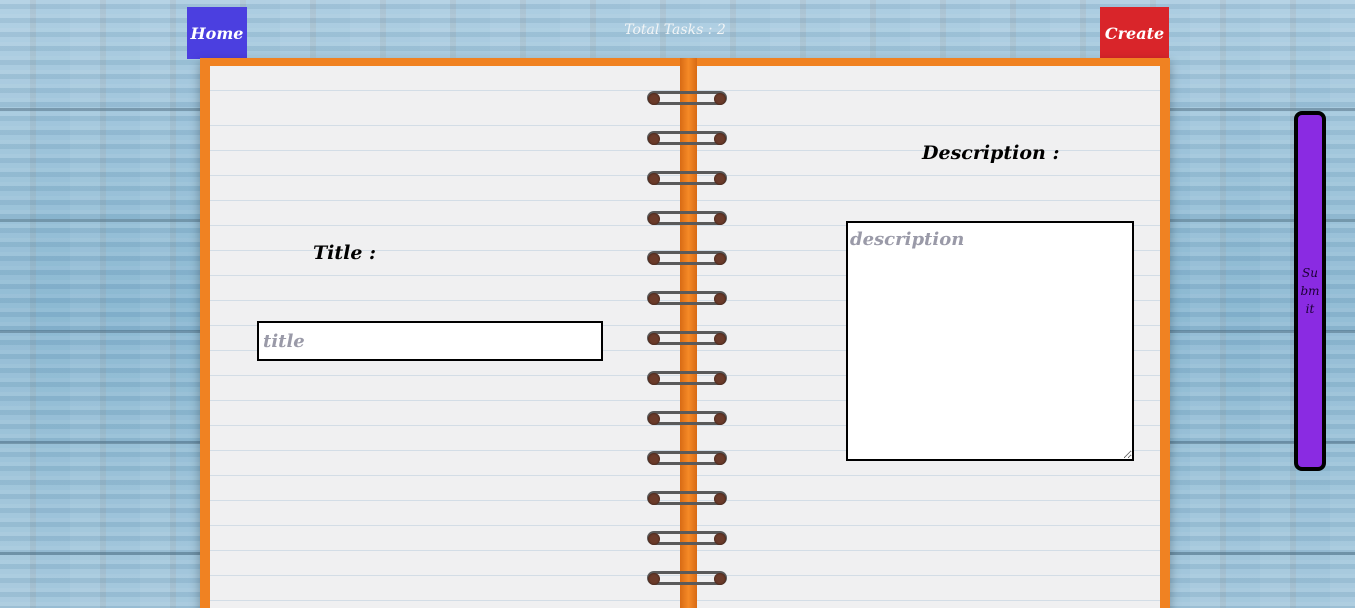 The image size is (1355, 608). I want to click on description-label: Description :, so click(991, 153).